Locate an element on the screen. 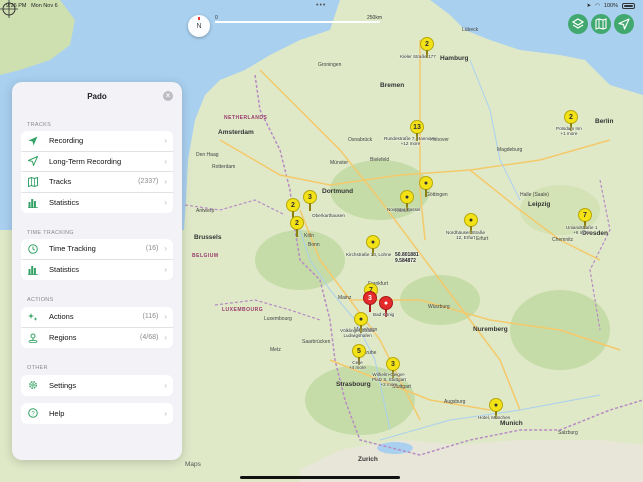 The image size is (643, 482). maps-attribution: Maps is located at coordinates (193, 464).